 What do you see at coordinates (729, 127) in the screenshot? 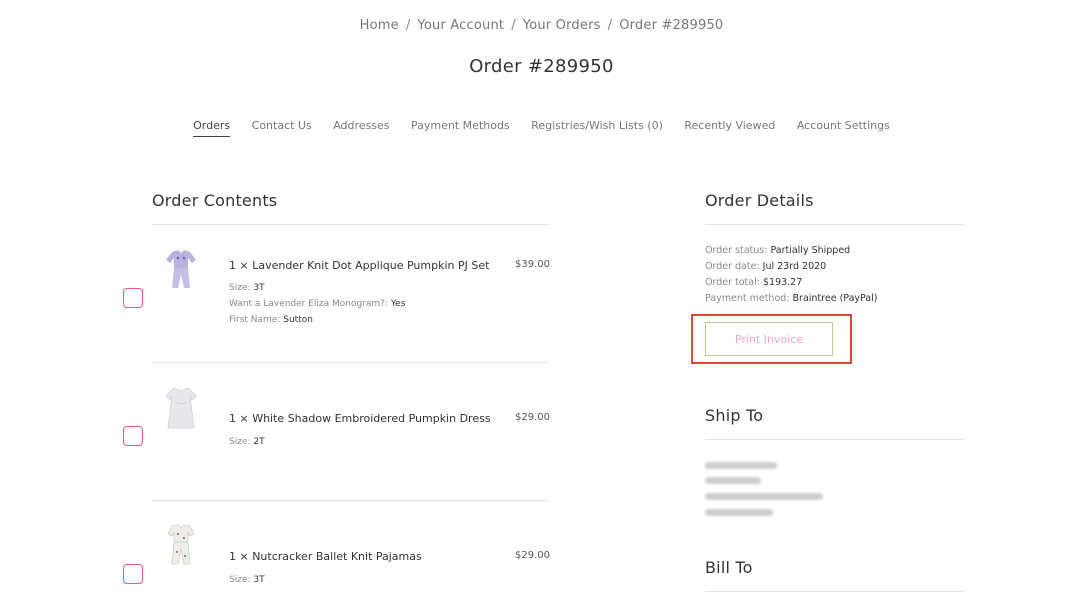
I see `nav-tab-recently-viewed: Recently Viewed` at bounding box center [729, 127].